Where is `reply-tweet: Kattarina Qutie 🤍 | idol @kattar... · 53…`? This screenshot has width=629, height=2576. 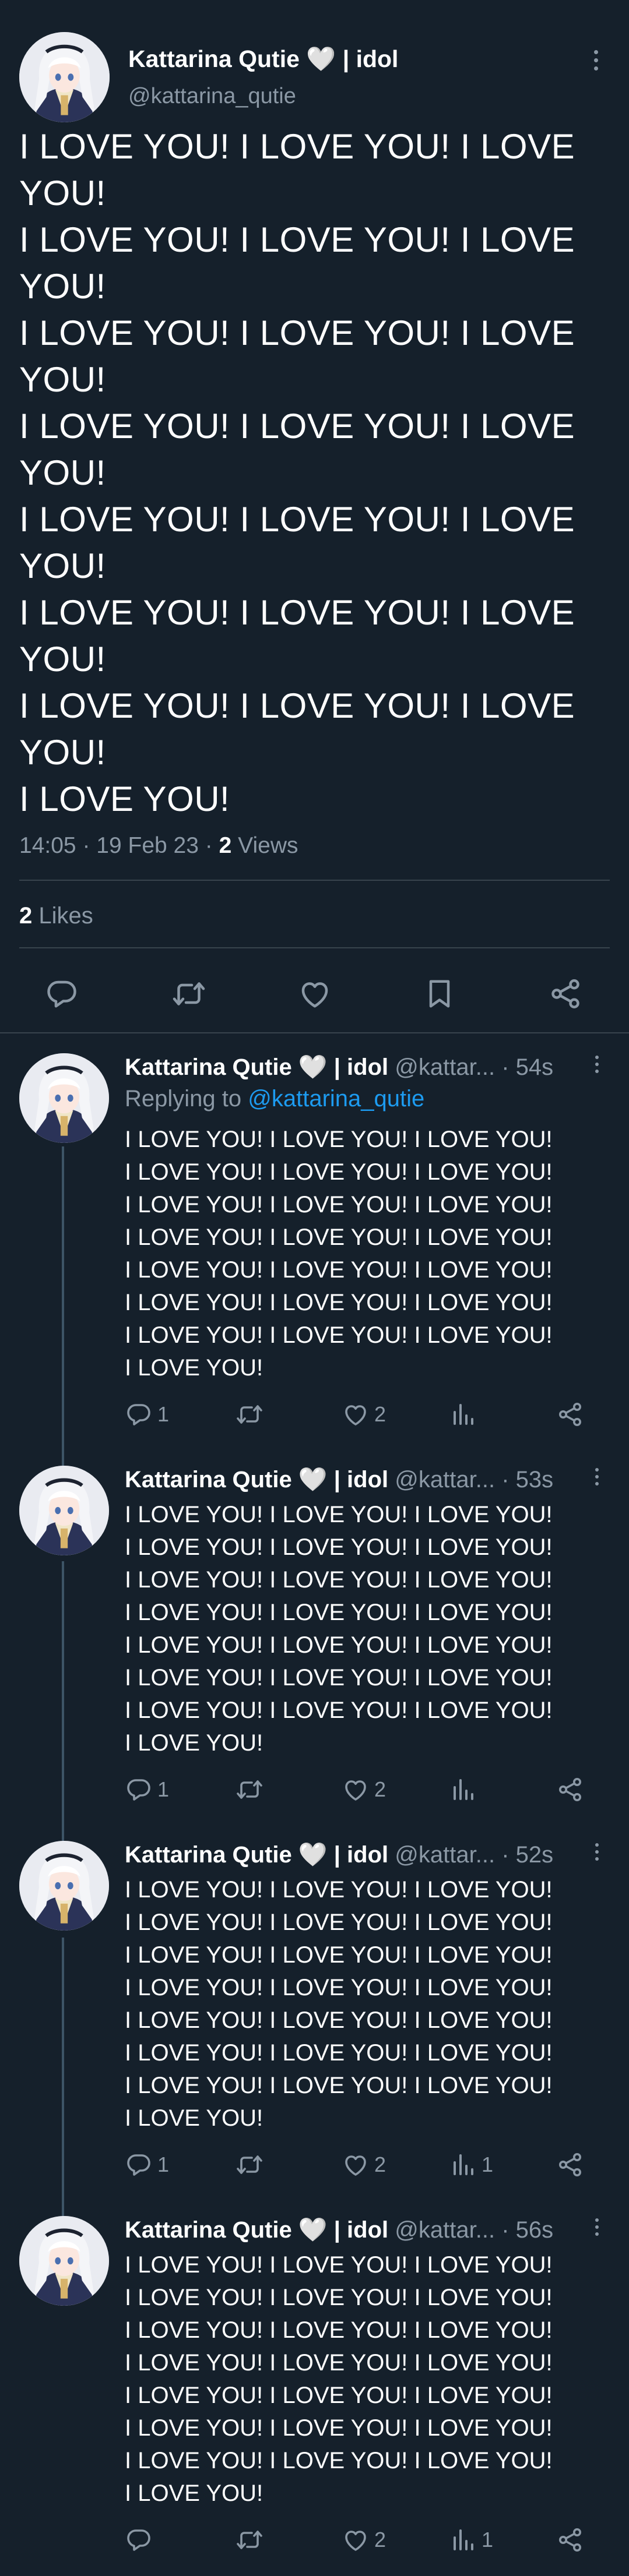 reply-tweet: Kattarina Qutie 🤍 | idol @kattar... · 53… is located at coordinates (314, 1646).